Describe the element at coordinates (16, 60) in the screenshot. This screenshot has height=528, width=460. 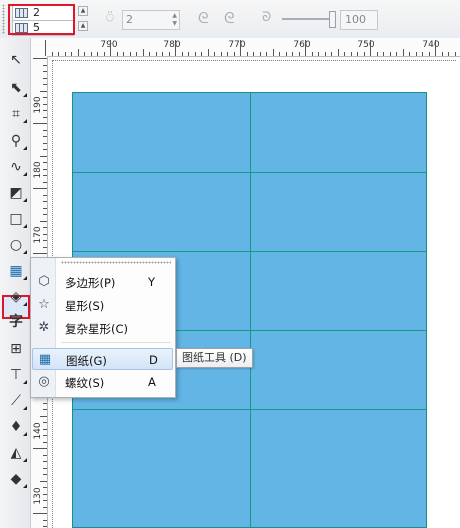
I see `pick-tool-icon: ↖` at that location.